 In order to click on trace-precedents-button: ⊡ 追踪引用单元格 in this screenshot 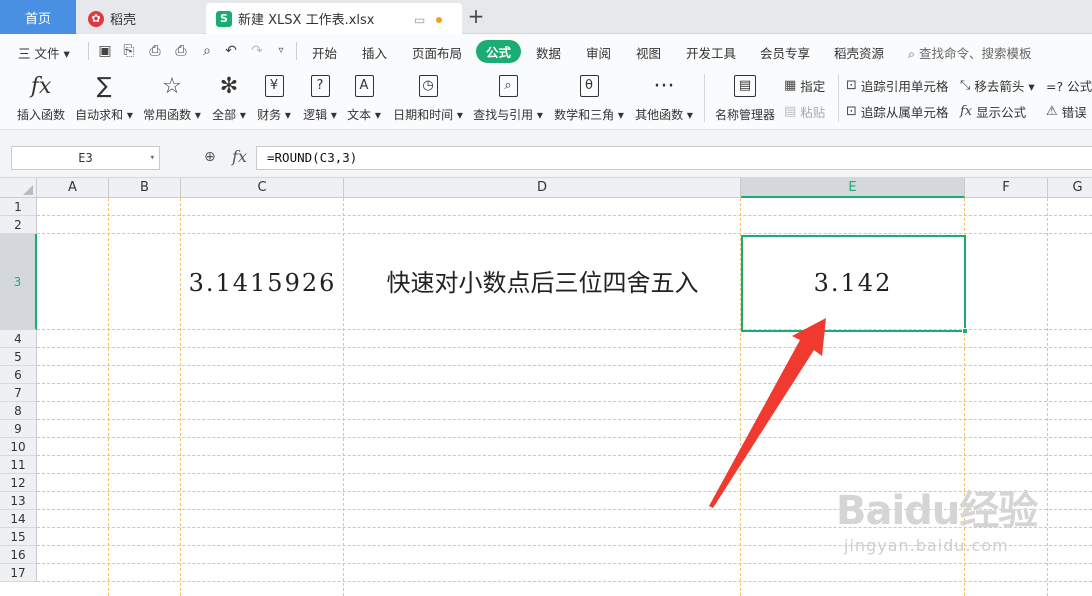, I will do `click(897, 85)`.